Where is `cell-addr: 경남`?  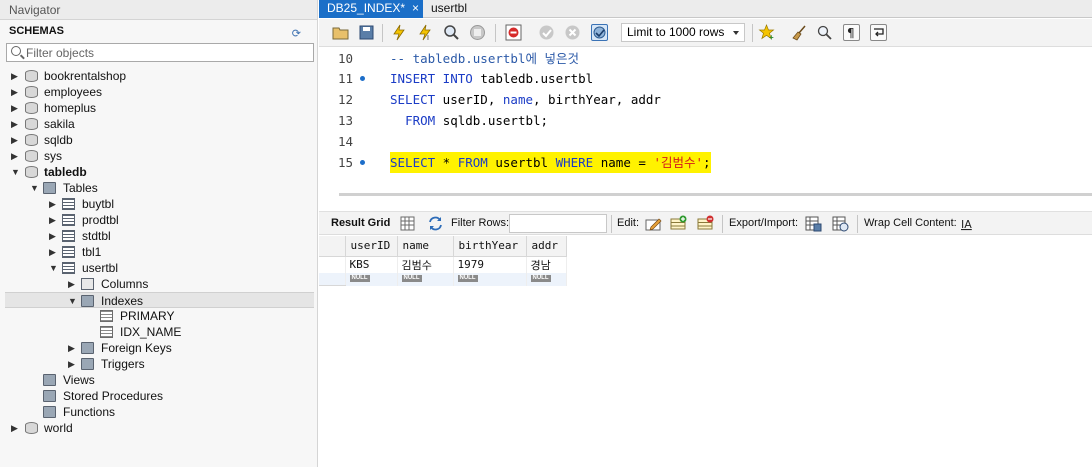 cell-addr: 경남 is located at coordinates (546, 264).